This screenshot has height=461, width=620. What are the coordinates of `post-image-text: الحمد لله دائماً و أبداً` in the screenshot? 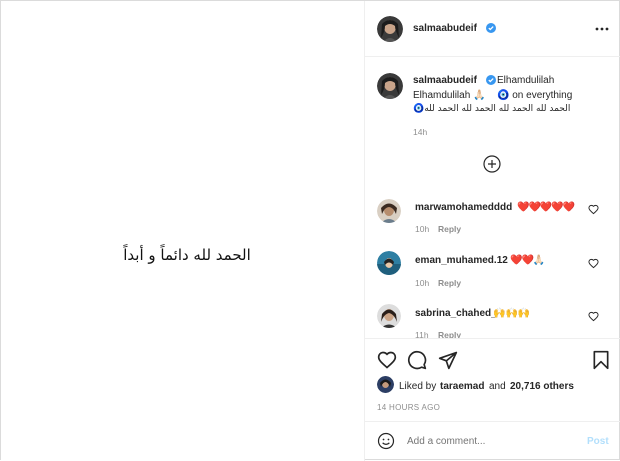 It's located at (187, 255).